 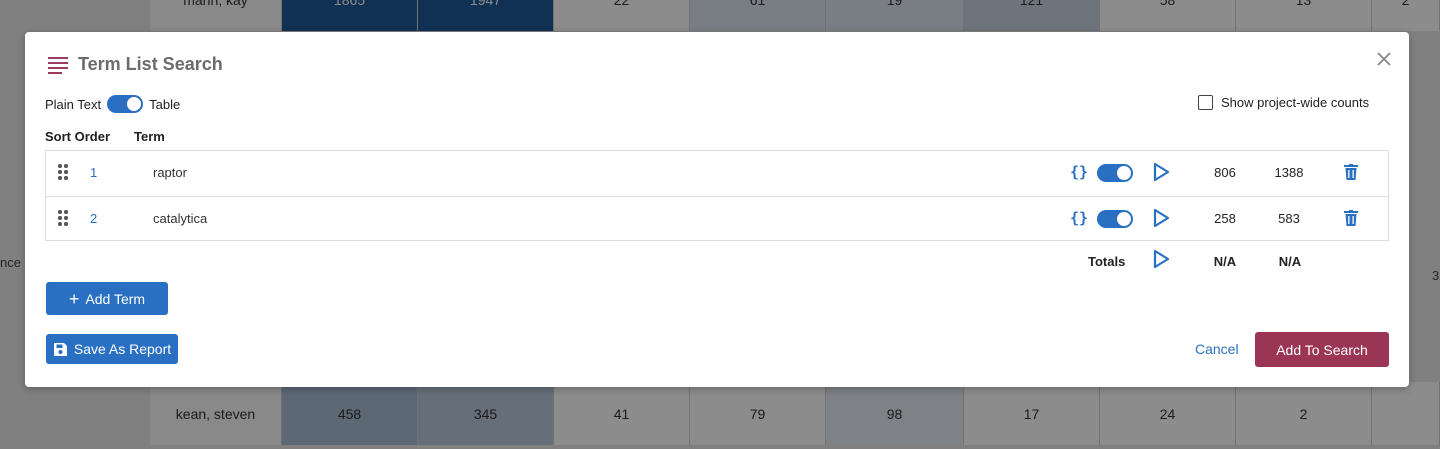 What do you see at coordinates (1225, 261) in the screenshot?
I see `totals-count-1: N/A` at bounding box center [1225, 261].